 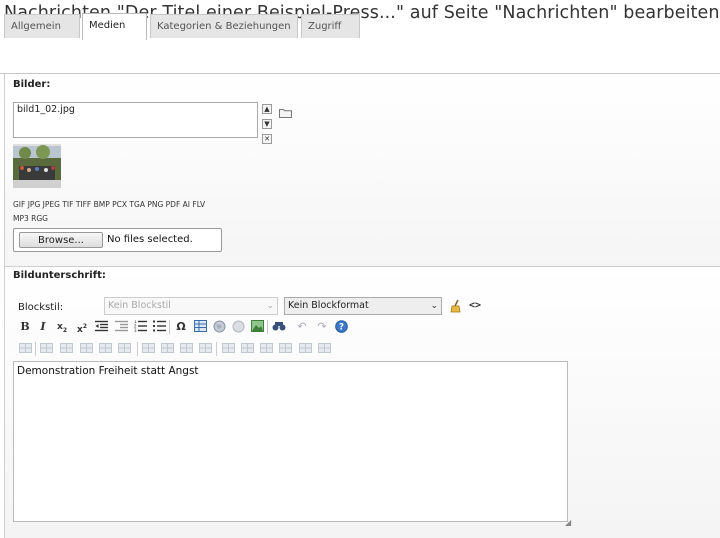 I want to click on svg-text: 3, so click(x=135, y=330).